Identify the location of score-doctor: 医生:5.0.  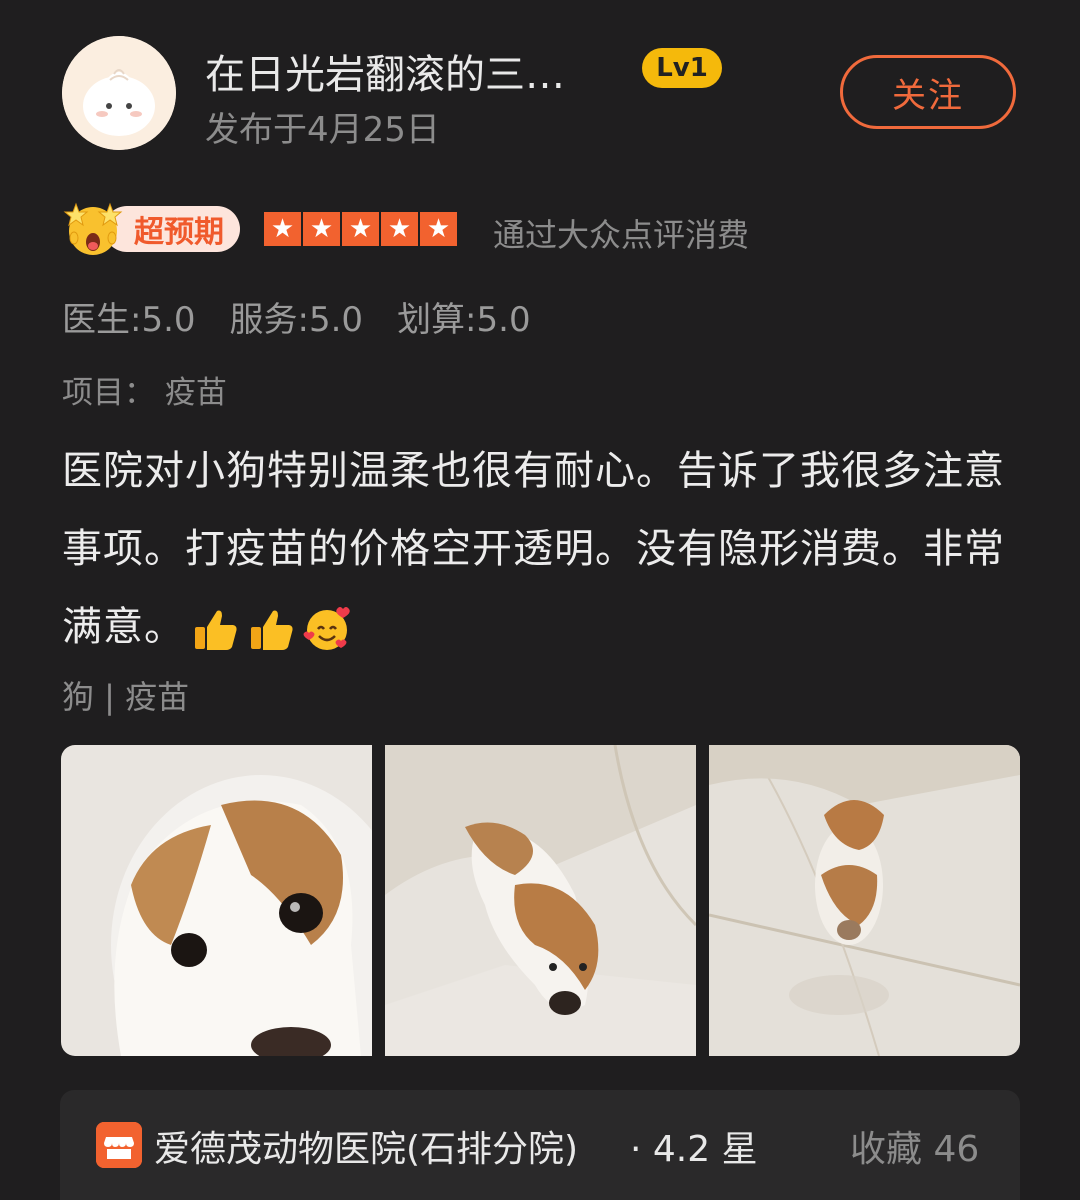
(129, 320).